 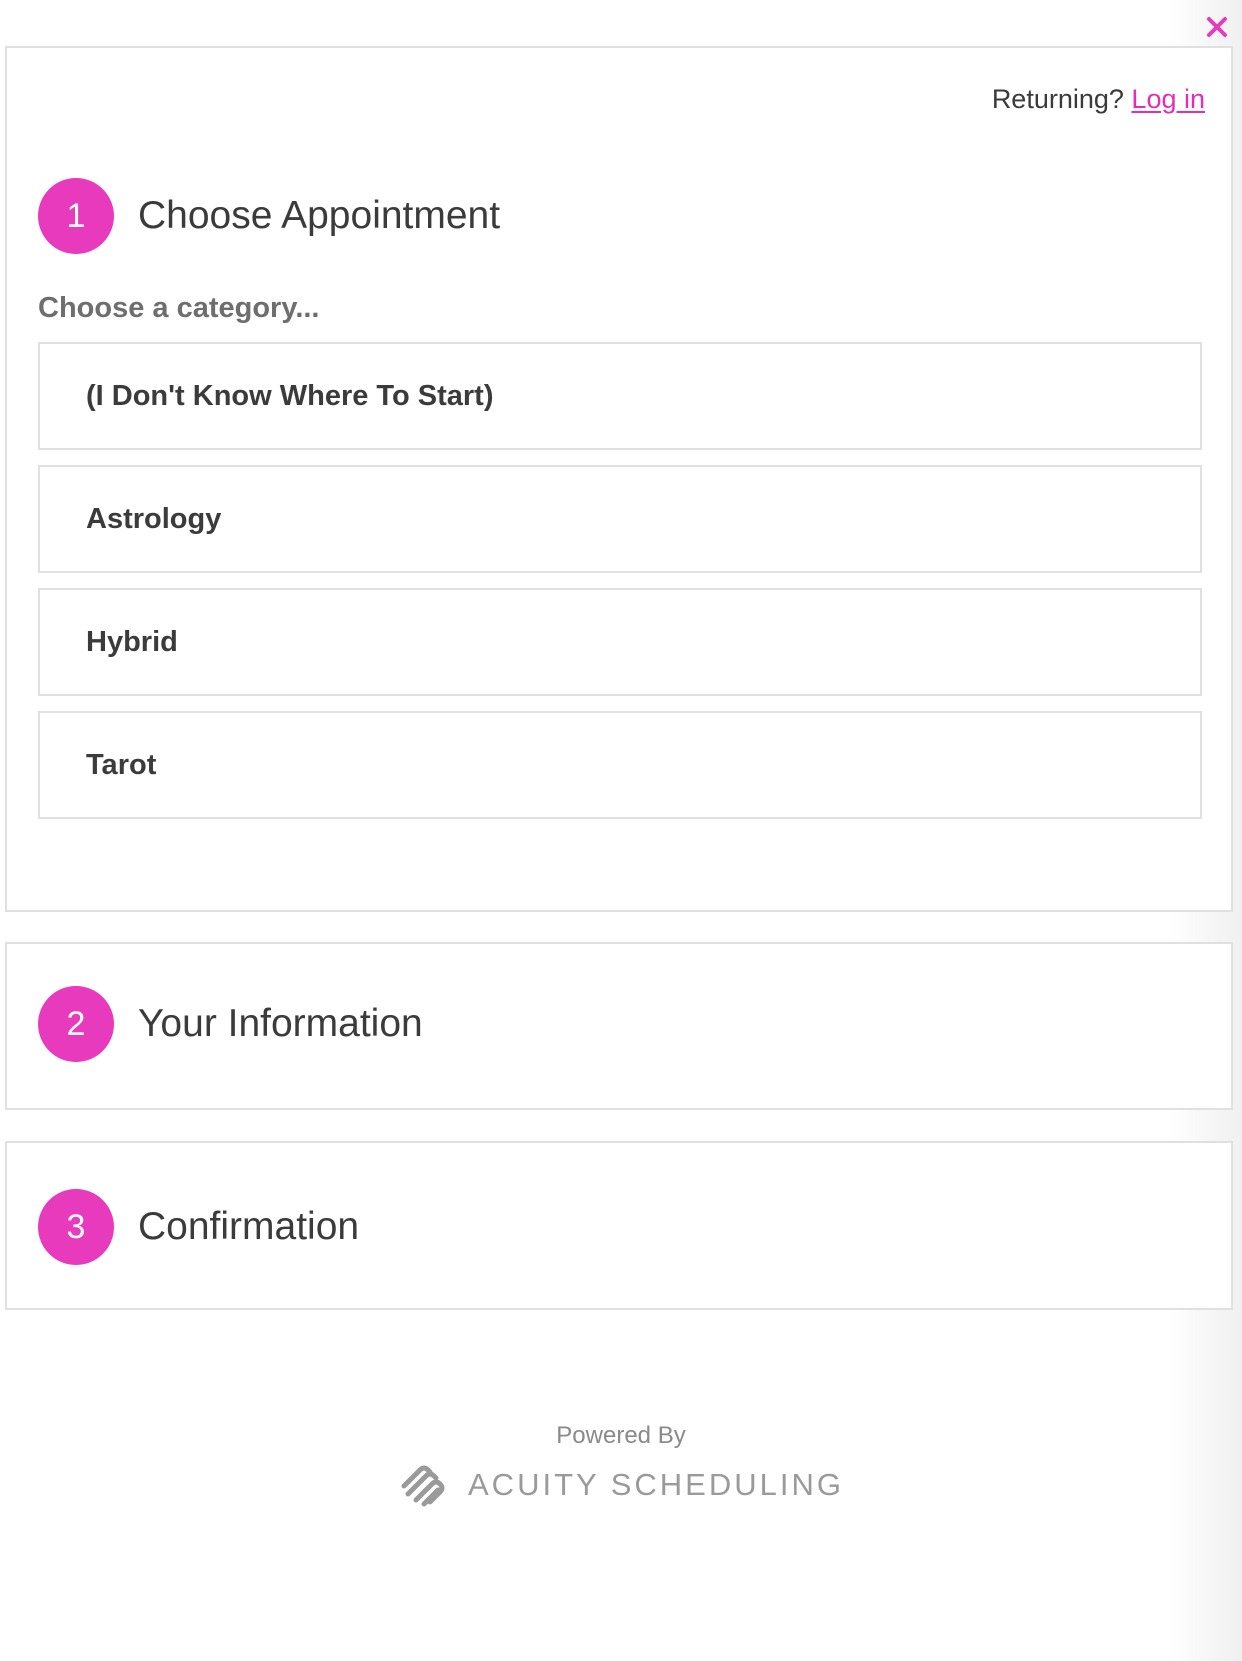 I want to click on category-item-i-dont-know-where-to-start: (I Don't Know Where To Start), so click(x=620, y=396).